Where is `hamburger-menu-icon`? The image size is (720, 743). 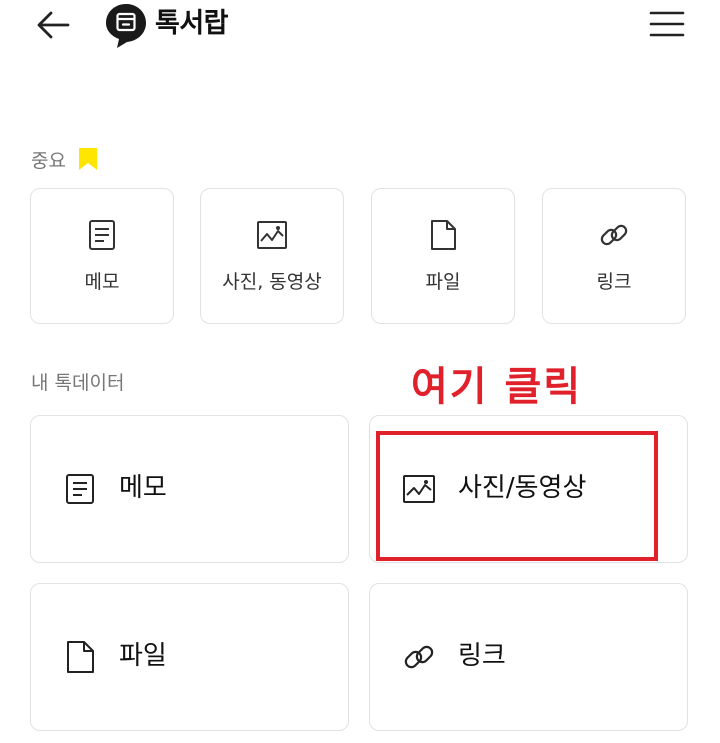
hamburger-menu-icon is located at coordinates (667, 24).